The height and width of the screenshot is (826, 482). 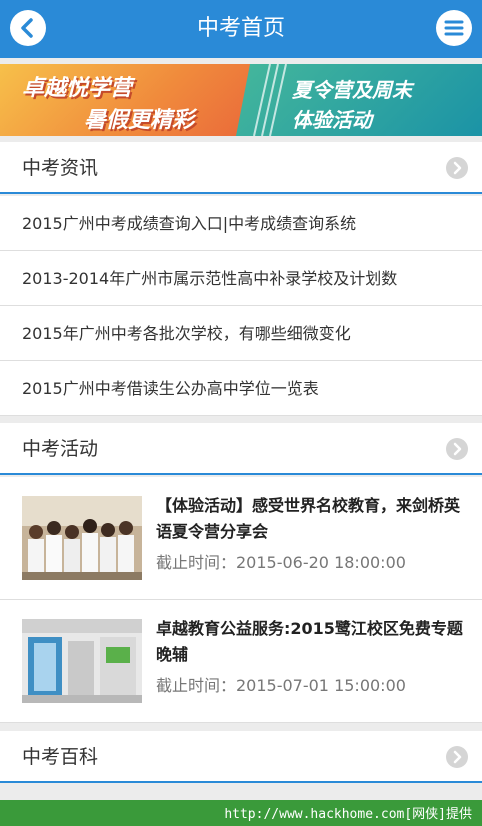 What do you see at coordinates (77, 88) in the screenshot?
I see `banner-text-1: 卓越悦学营` at bounding box center [77, 88].